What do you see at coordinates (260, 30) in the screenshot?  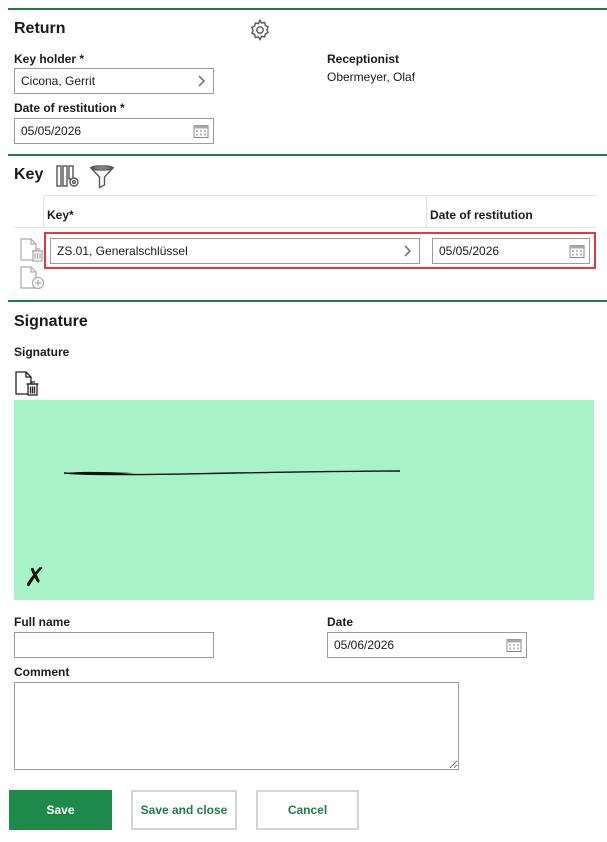 I see `settings-gear-icon` at bounding box center [260, 30].